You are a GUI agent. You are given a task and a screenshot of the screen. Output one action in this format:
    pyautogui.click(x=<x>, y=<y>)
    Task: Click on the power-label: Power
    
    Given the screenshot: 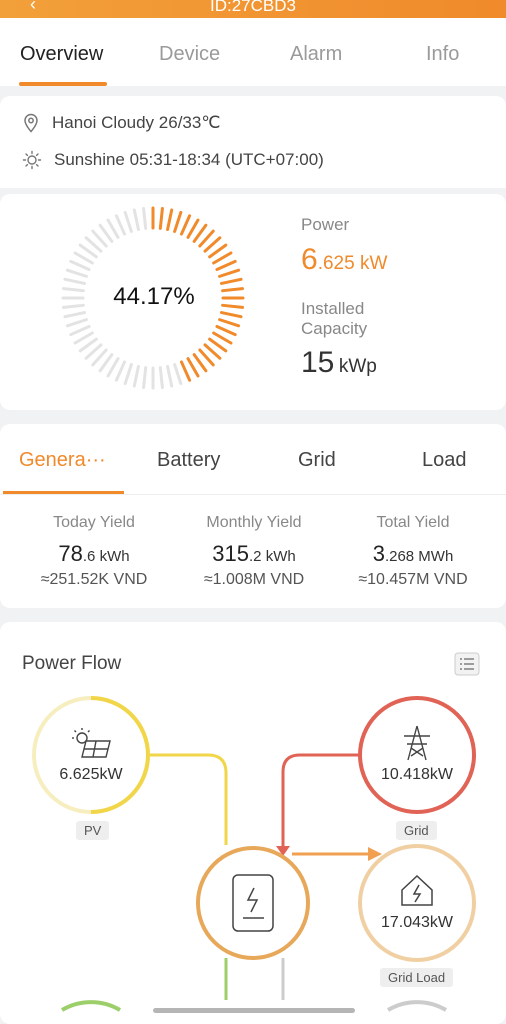 What is the action you would take?
    pyautogui.click(x=325, y=224)
    